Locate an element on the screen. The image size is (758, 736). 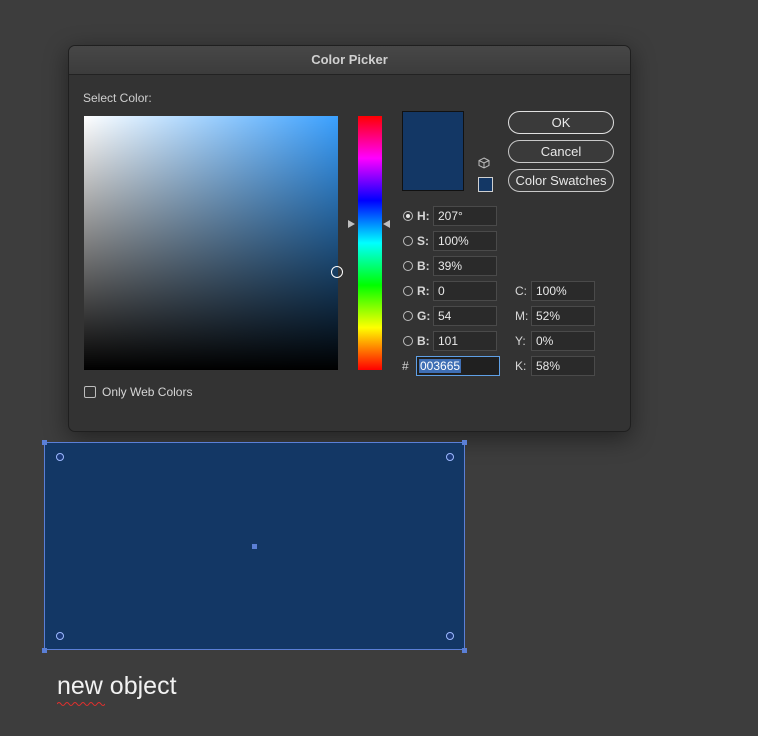
brightness-radio is located at coordinates (408, 266).